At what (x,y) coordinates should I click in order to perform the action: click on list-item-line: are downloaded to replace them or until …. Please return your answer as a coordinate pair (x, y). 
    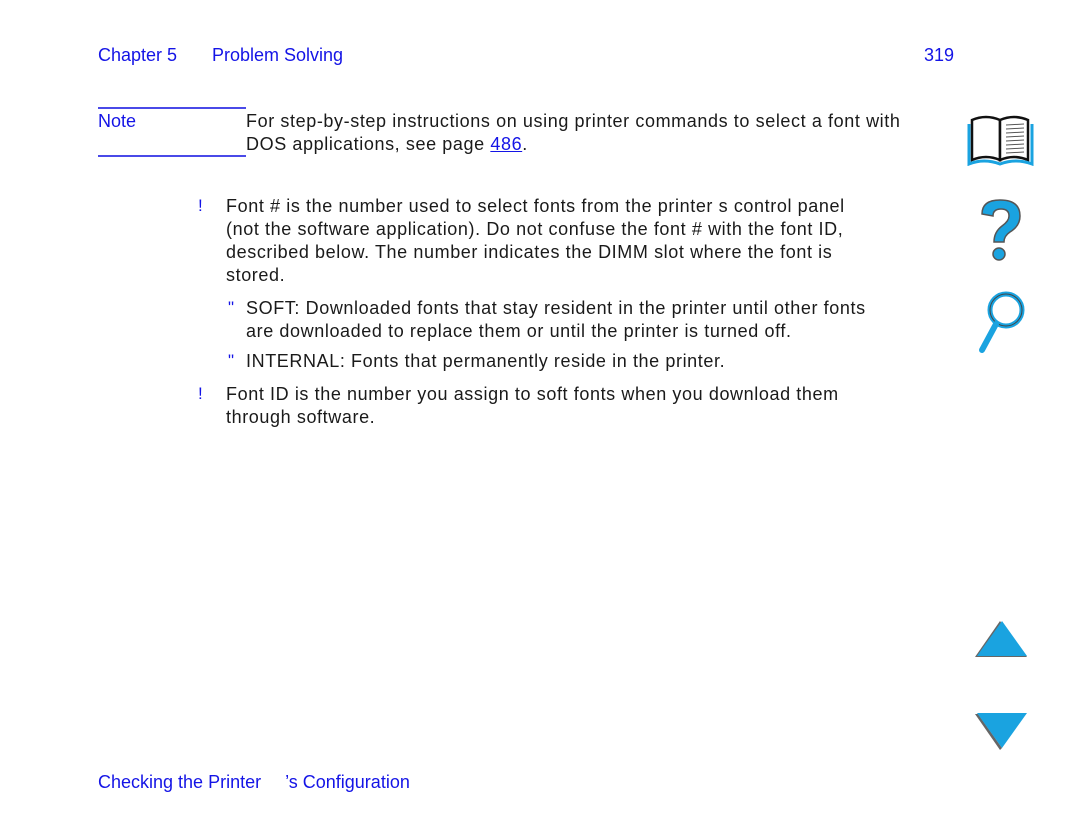
    Looking at the image, I should click on (519, 331).